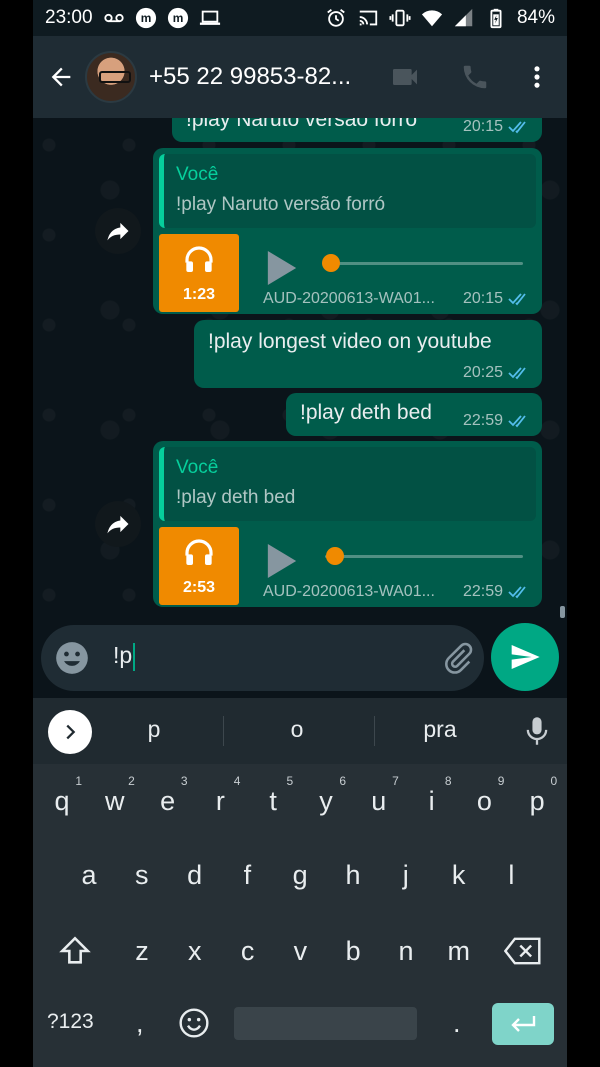 This screenshot has height=1067, width=600. Describe the element at coordinates (177, 18) in the screenshot. I see `svg-text: m` at that location.